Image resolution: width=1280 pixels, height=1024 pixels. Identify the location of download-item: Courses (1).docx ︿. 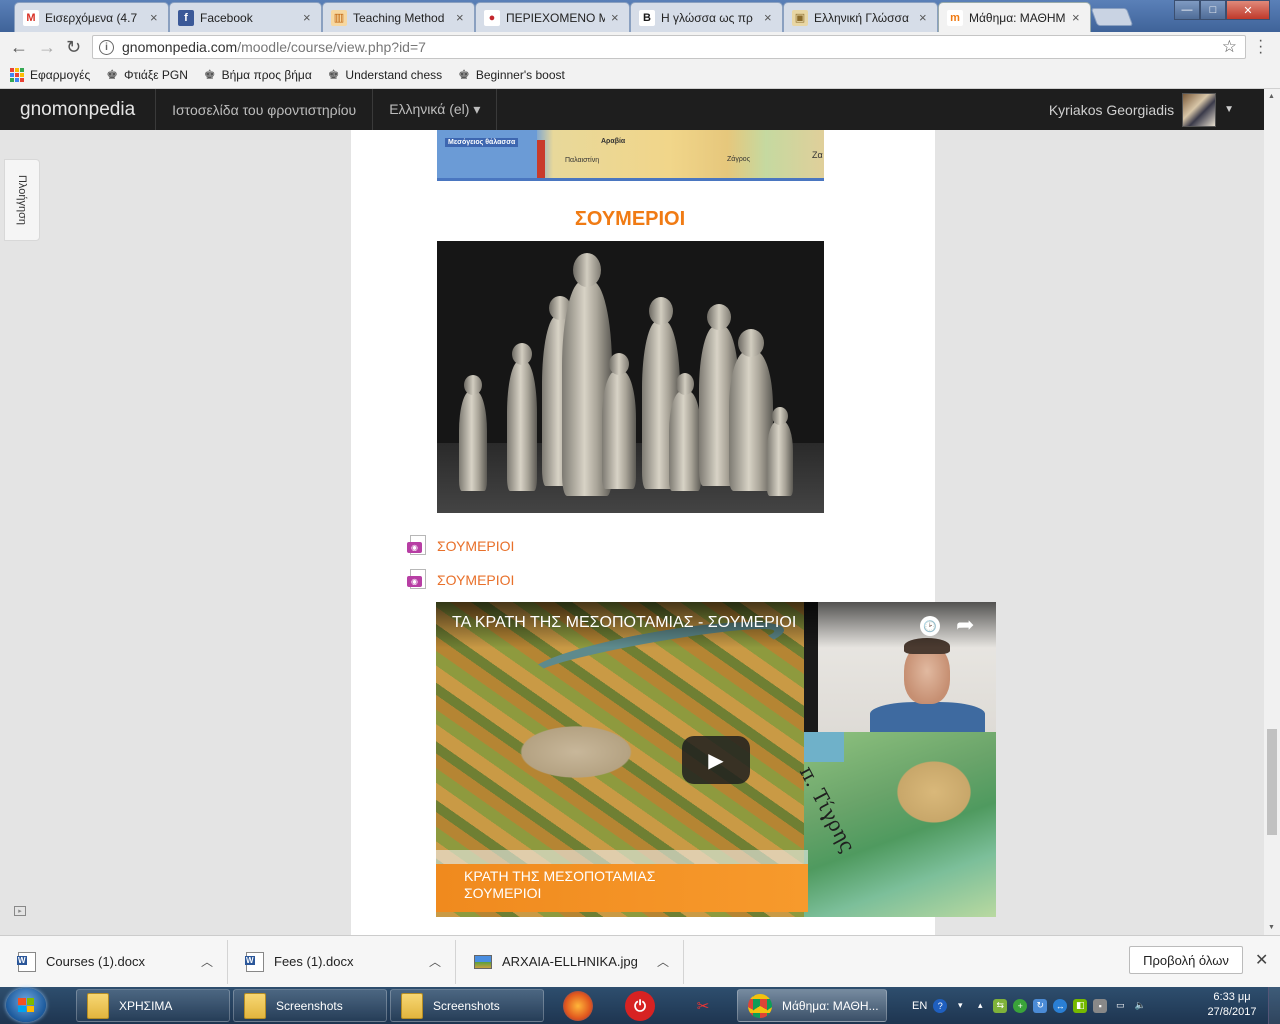
(114, 961).